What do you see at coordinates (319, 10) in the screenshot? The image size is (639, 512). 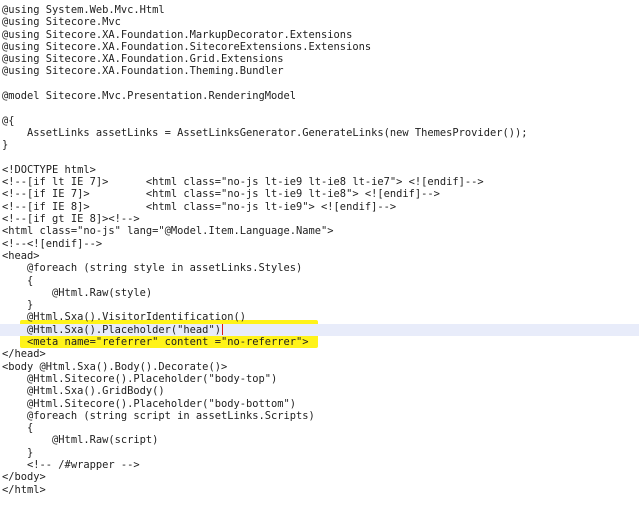 I see `code-line: @using System.Web.Mvc.Html` at bounding box center [319, 10].